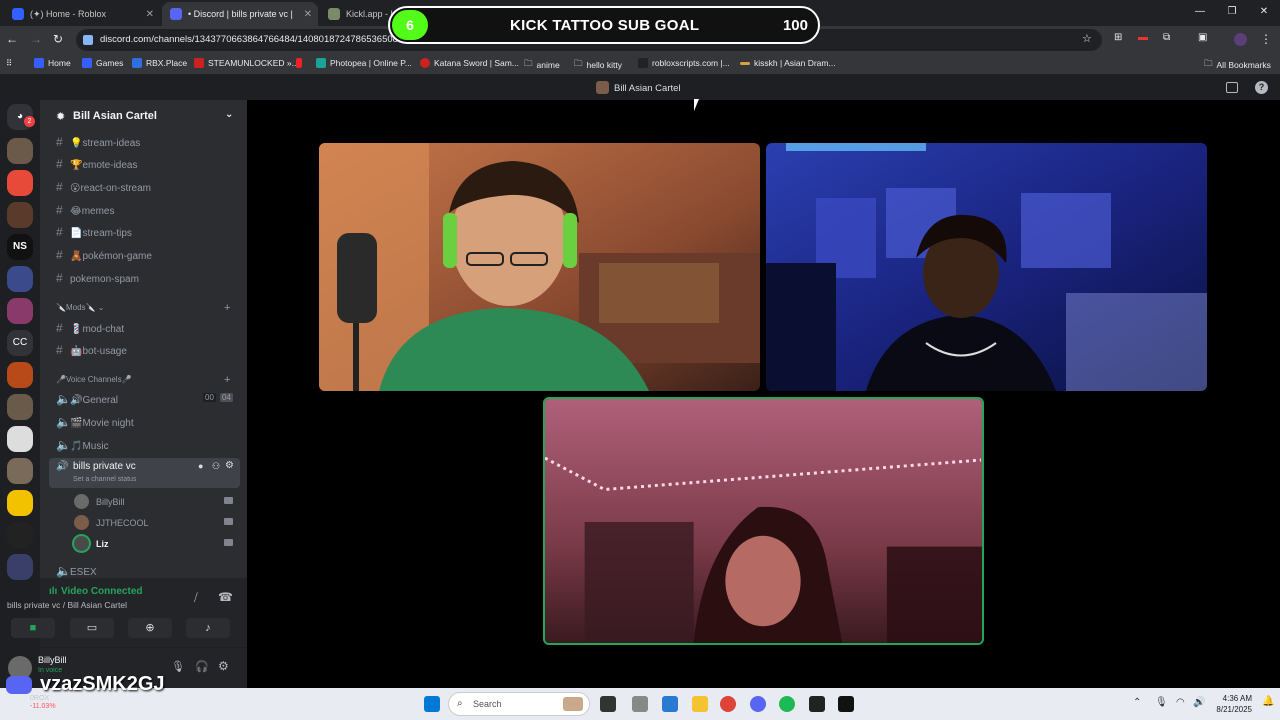 The width and height of the screenshot is (1280, 720). I want to click on channel-bot-usage: # 🤖bot-usage, so click(91, 350).